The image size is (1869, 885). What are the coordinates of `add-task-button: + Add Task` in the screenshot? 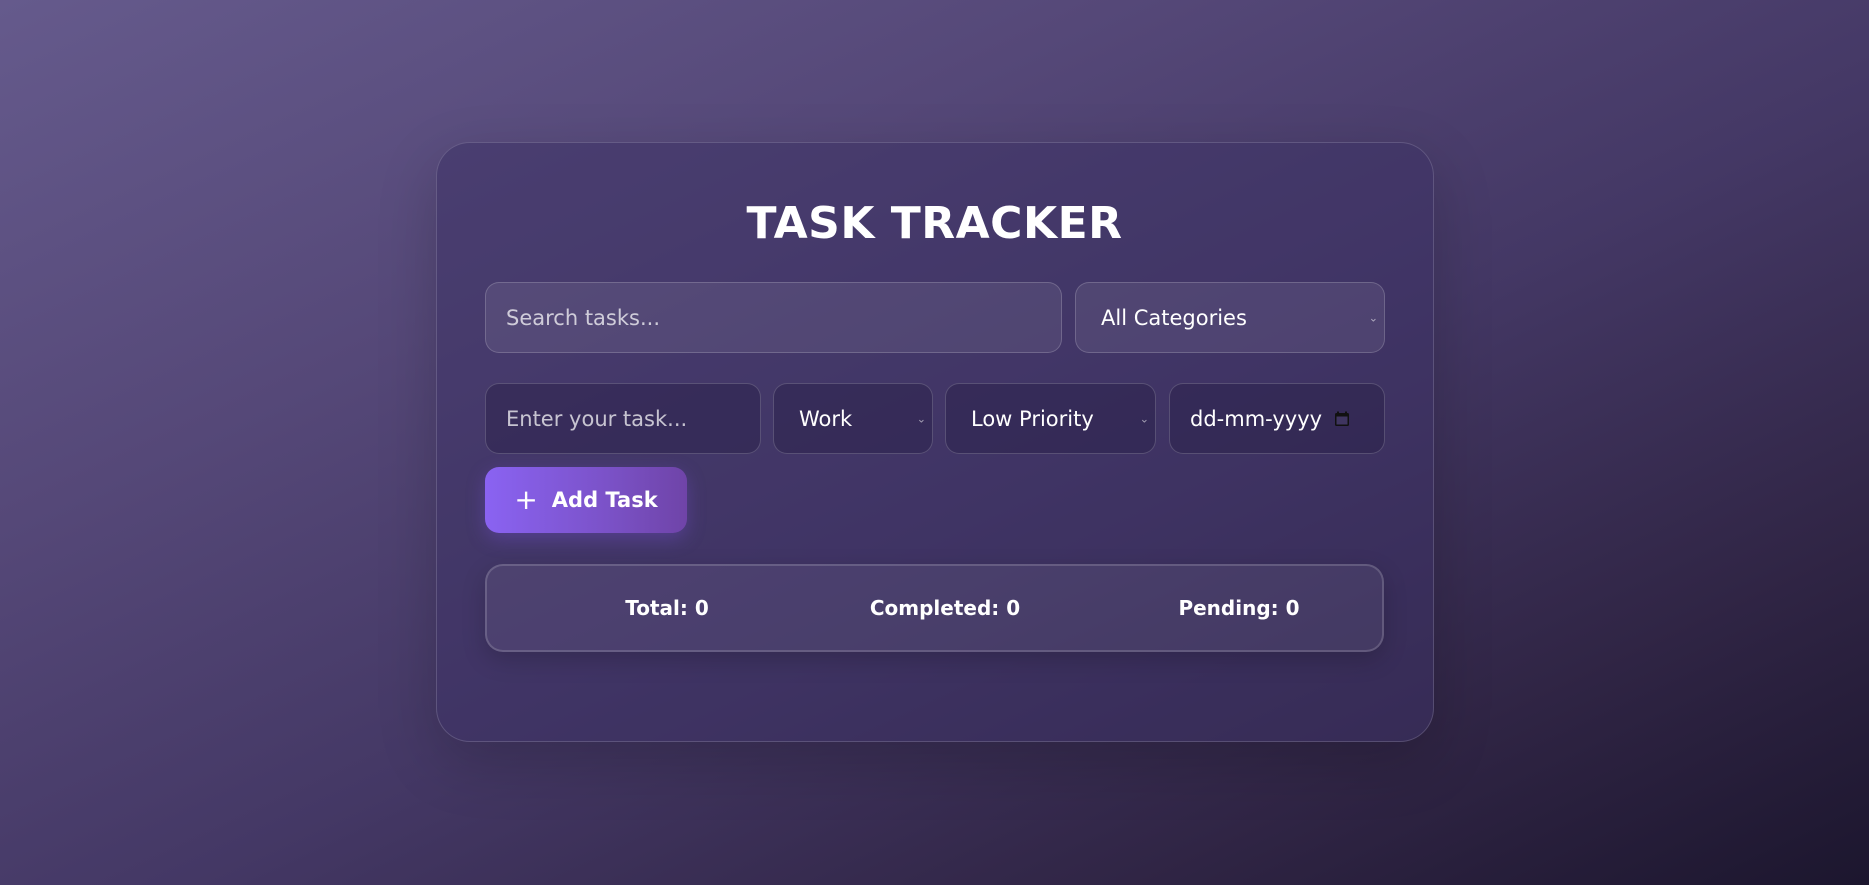 It's located at (586, 500).